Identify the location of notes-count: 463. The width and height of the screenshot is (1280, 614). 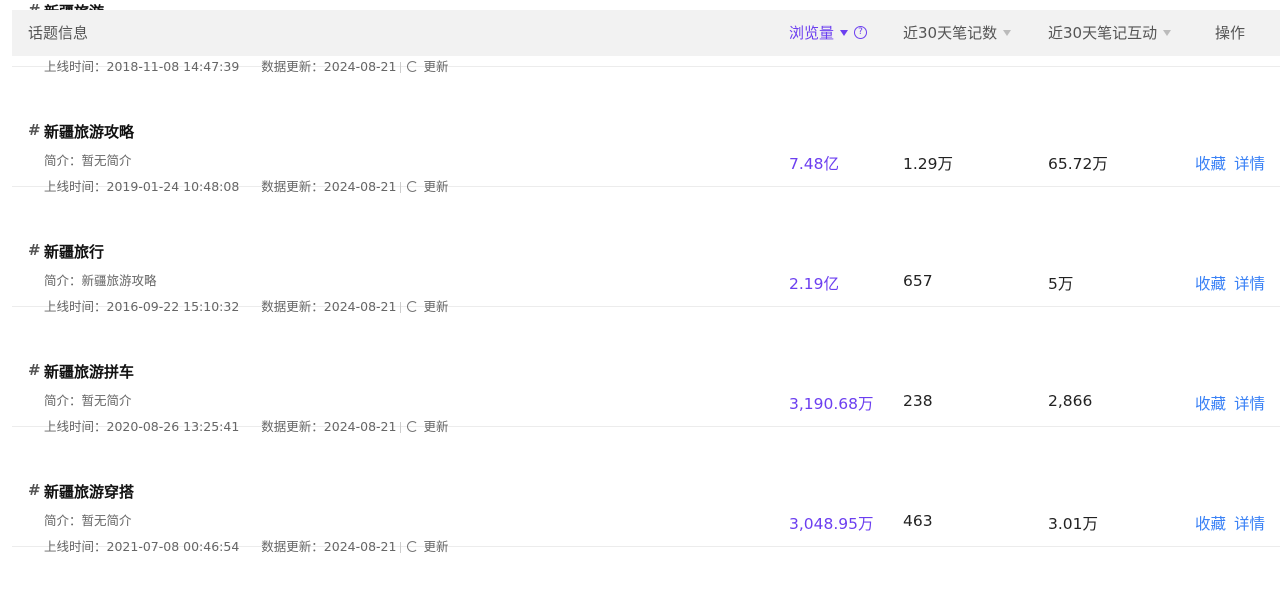
(918, 521).